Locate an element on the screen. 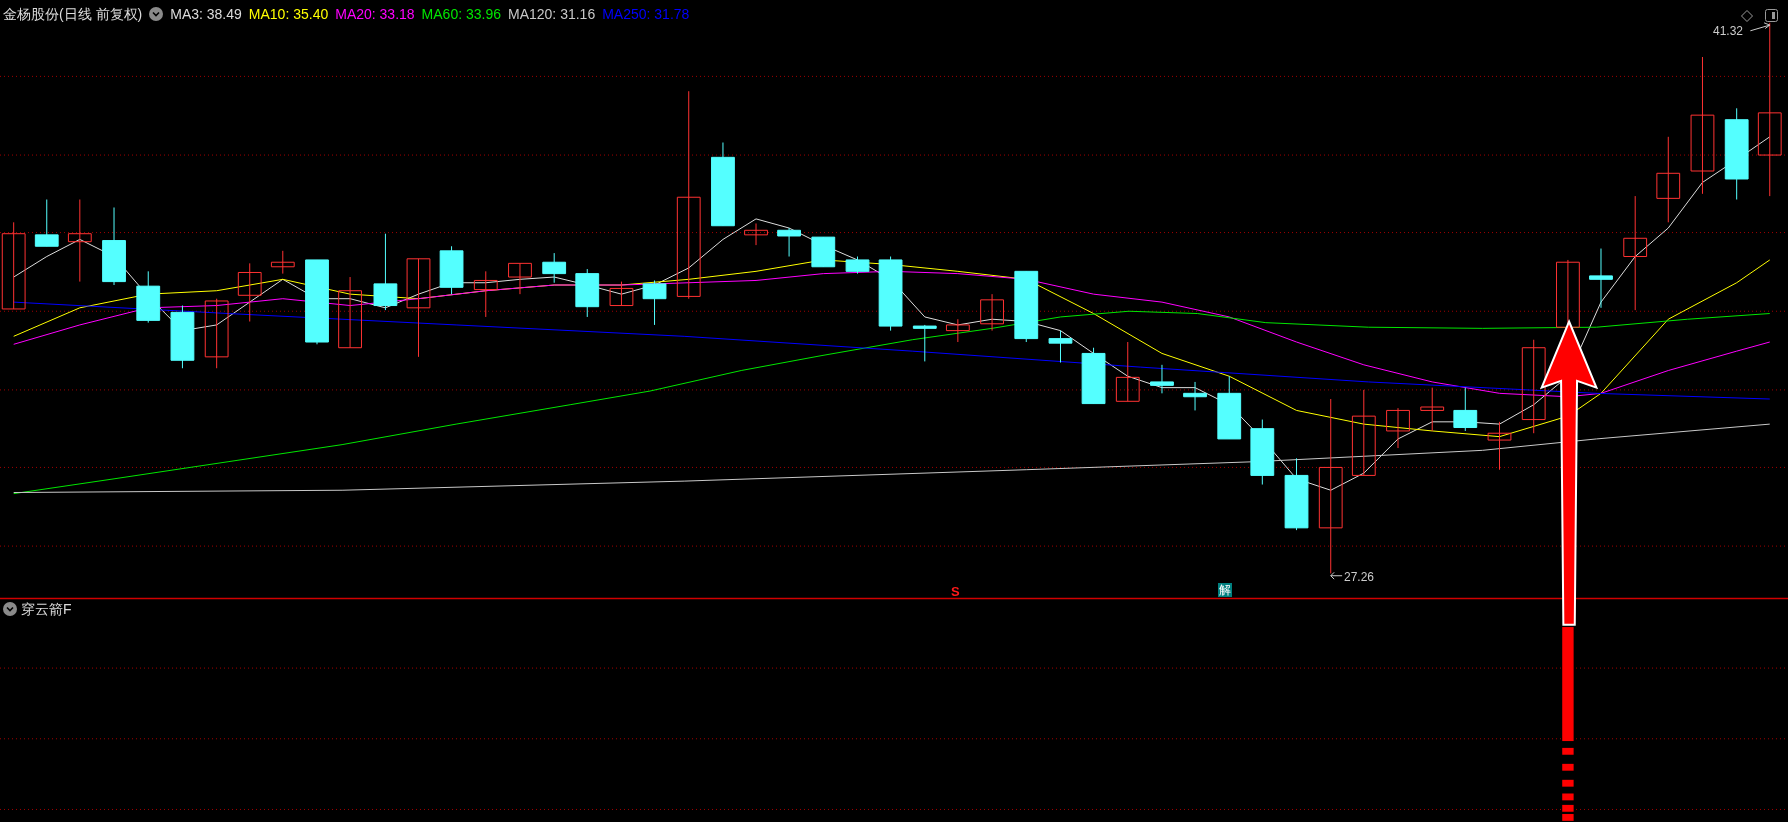 Image resolution: width=1788 pixels, height=822 pixels. high-price-label: 41.32 is located at coordinates (1728, 31).